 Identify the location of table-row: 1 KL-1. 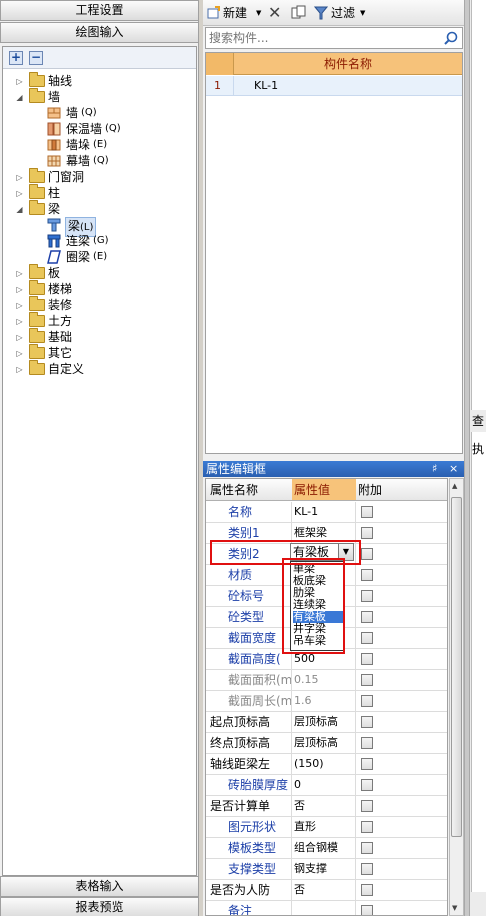
(334, 86).